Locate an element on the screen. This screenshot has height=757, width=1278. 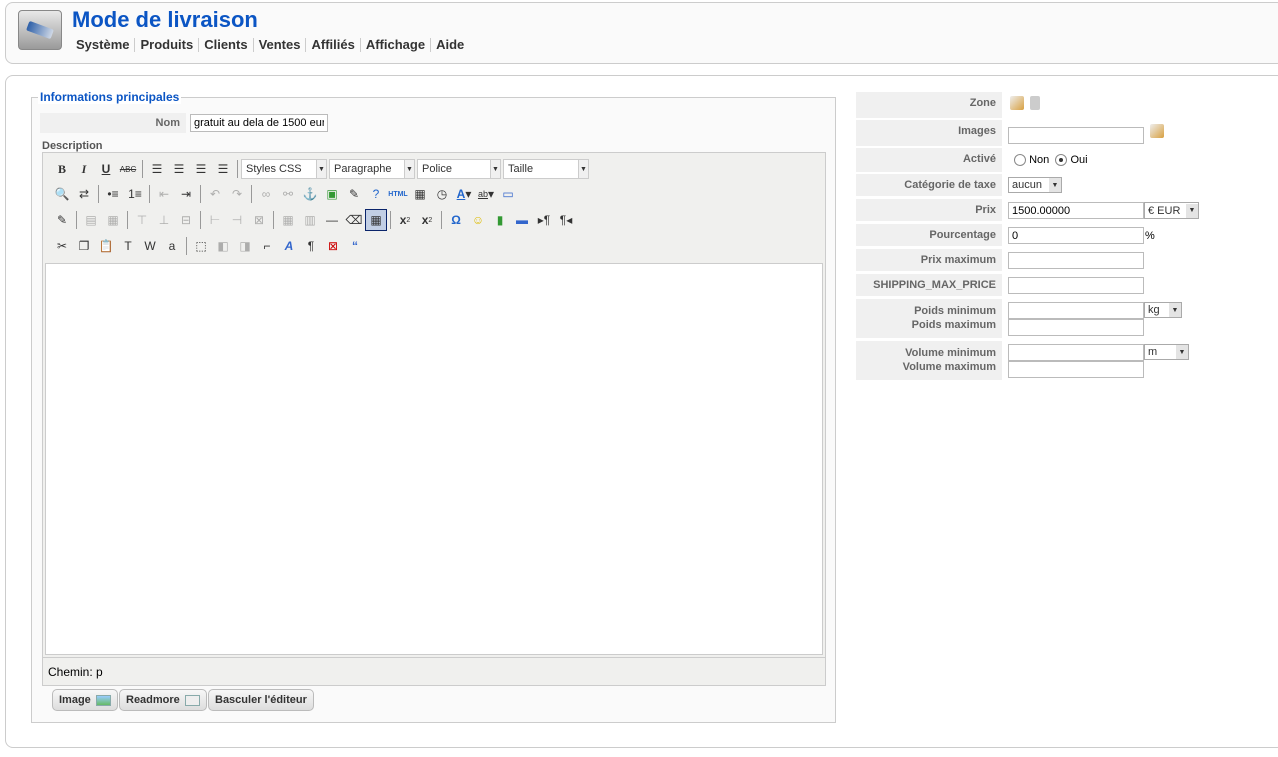
ltr-icon: ▸¶ is located at coordinates (544, 220).